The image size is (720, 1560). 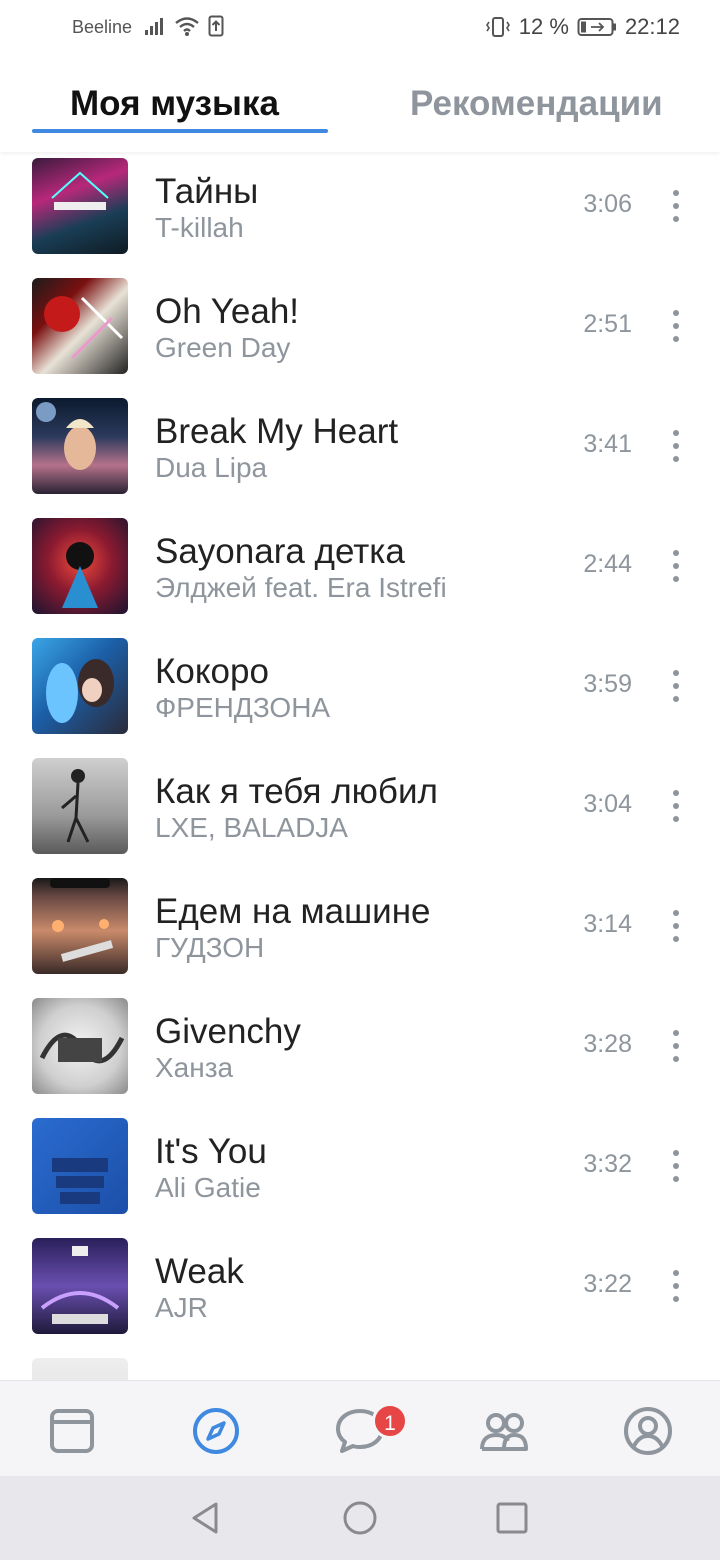 I want to click on track-duration: 3:04, so click(x=607, y=804).